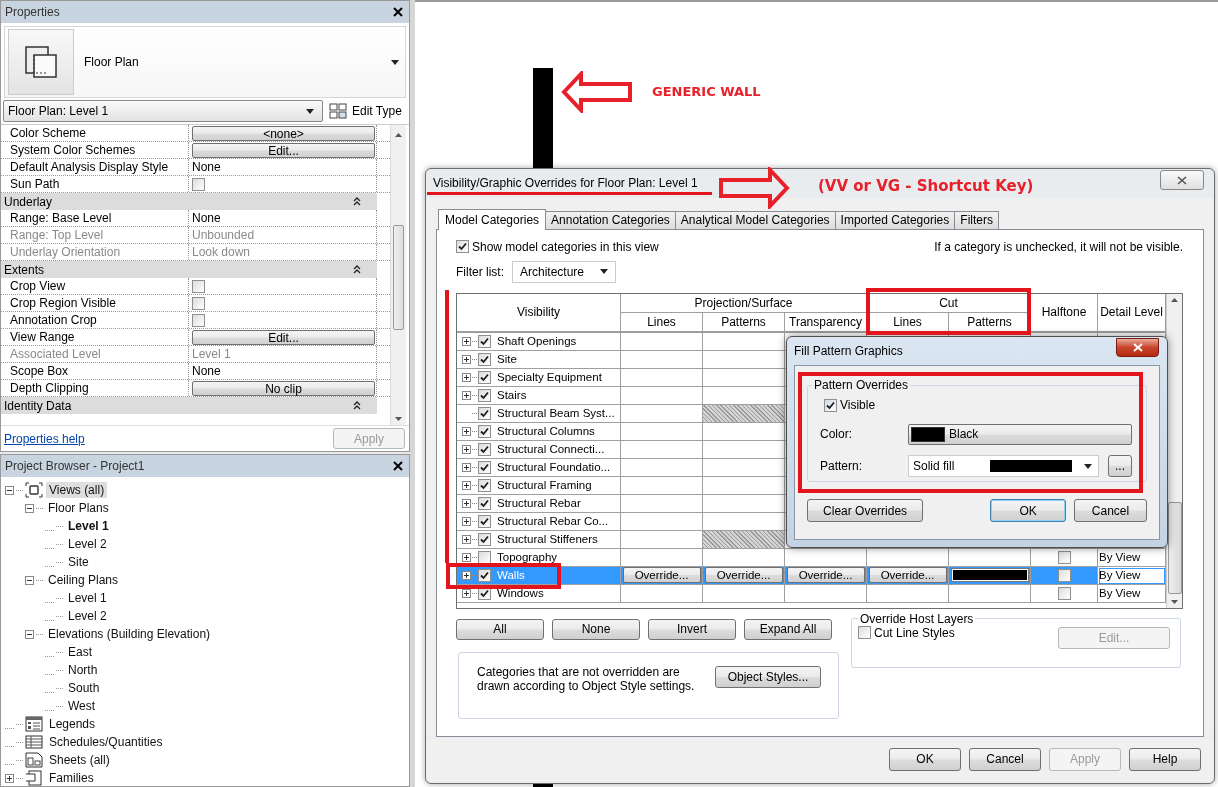 Image resolution: width=1218 pixels, height=787 pixels. What do you see at coordinates (547, 539) in the screenshot?
I see `category-name: Structural Stiffeners` at bounding box center [547, 539].